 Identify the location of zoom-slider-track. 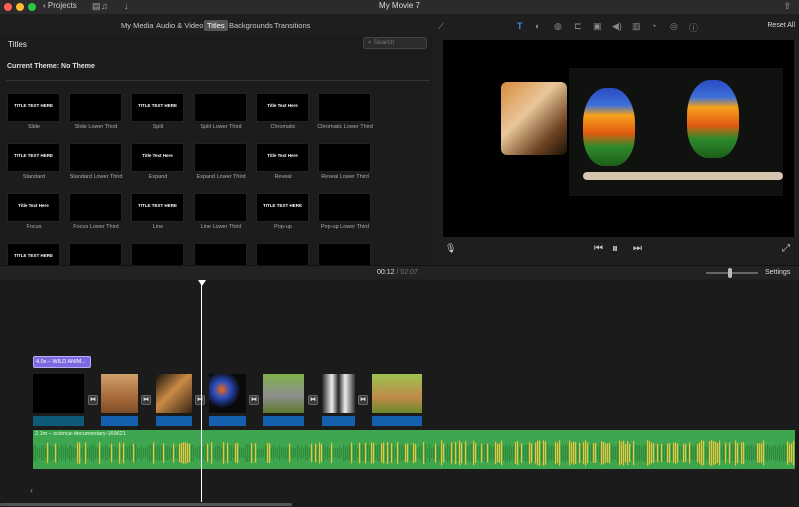
(732, 273).